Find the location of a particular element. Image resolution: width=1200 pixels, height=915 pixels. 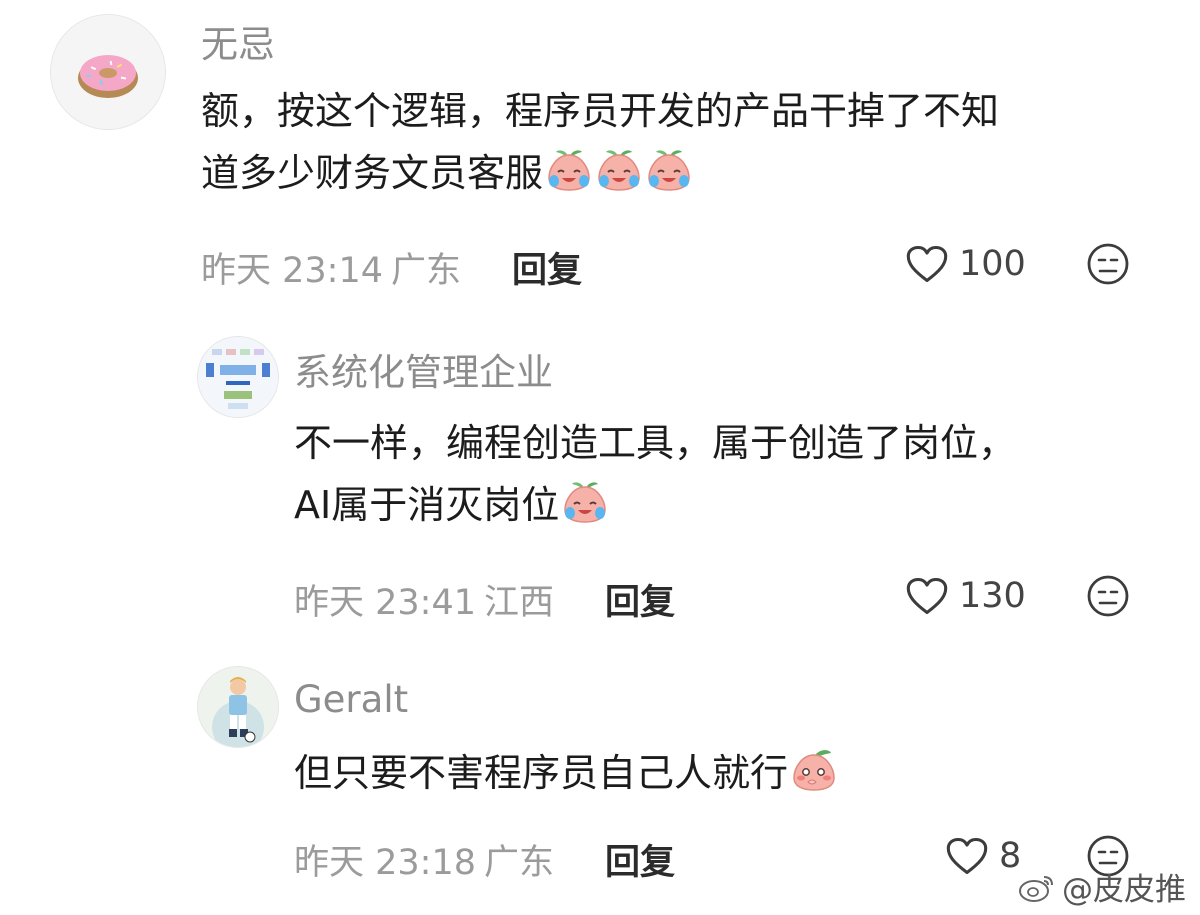

watermark-text: @皮皮推 is located at coordinates (1124, 890).